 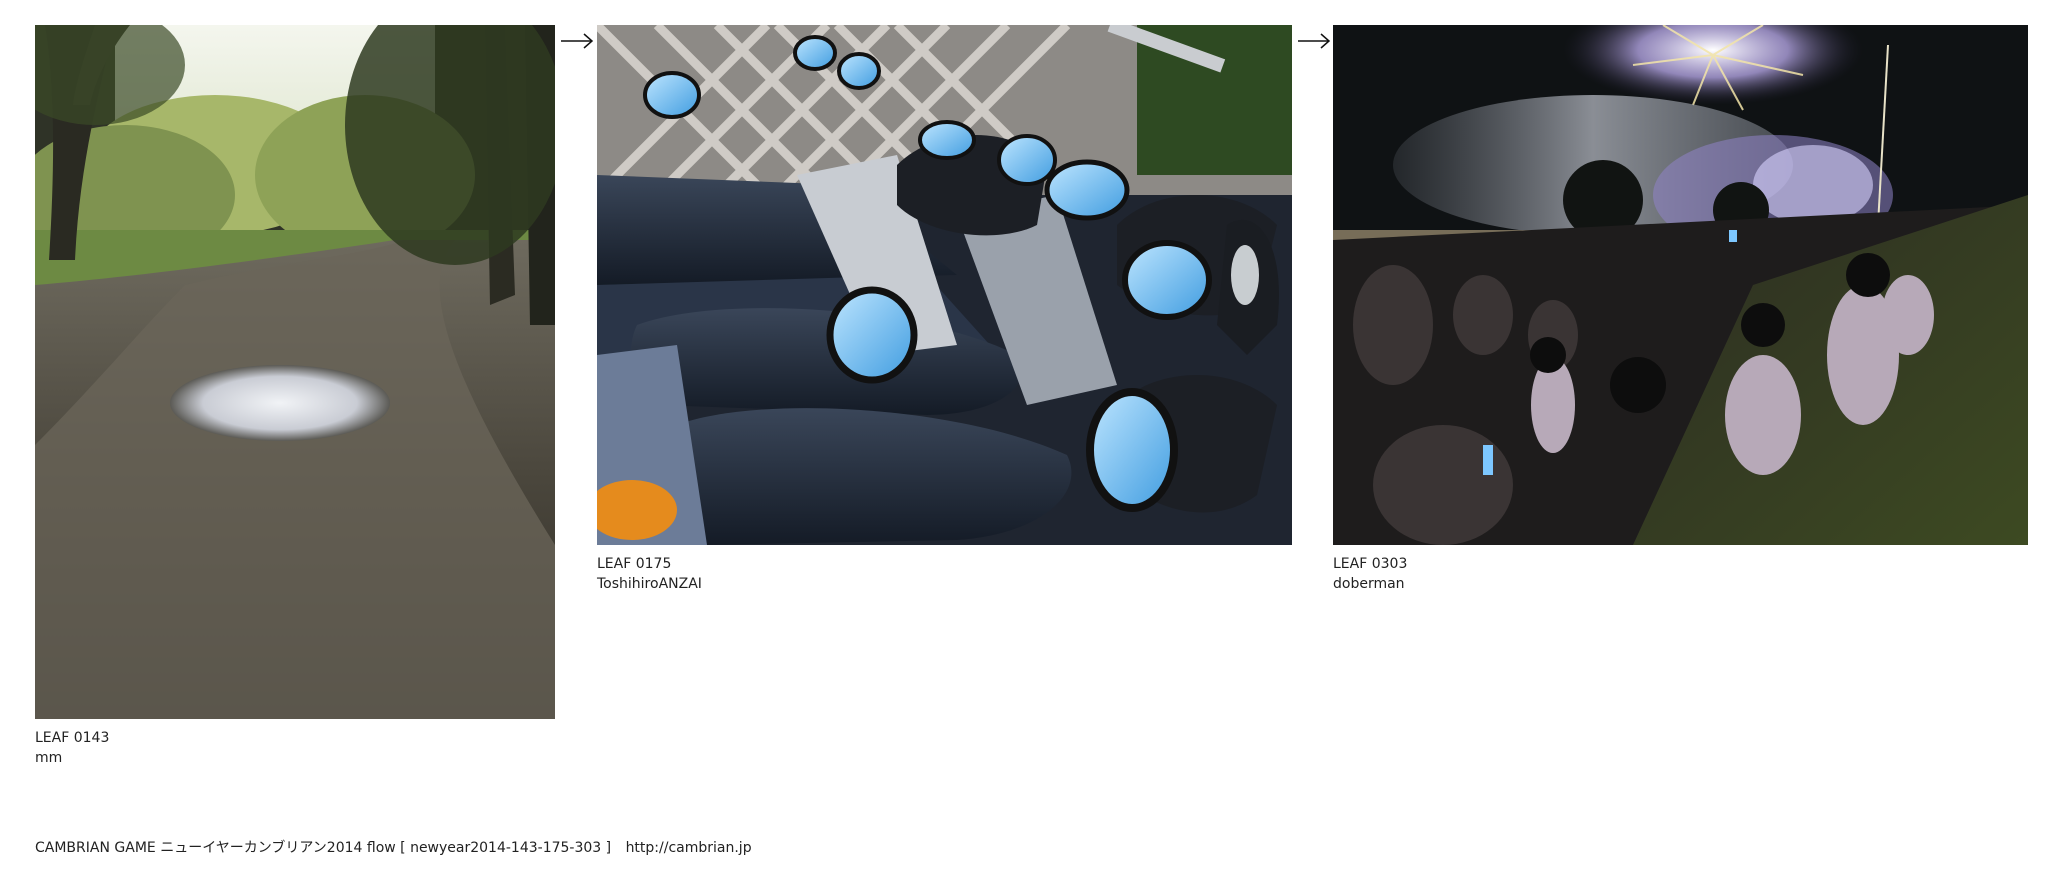 I want to click on leaf-id-label: LEAF 0303, so click(x=1370, y=564).